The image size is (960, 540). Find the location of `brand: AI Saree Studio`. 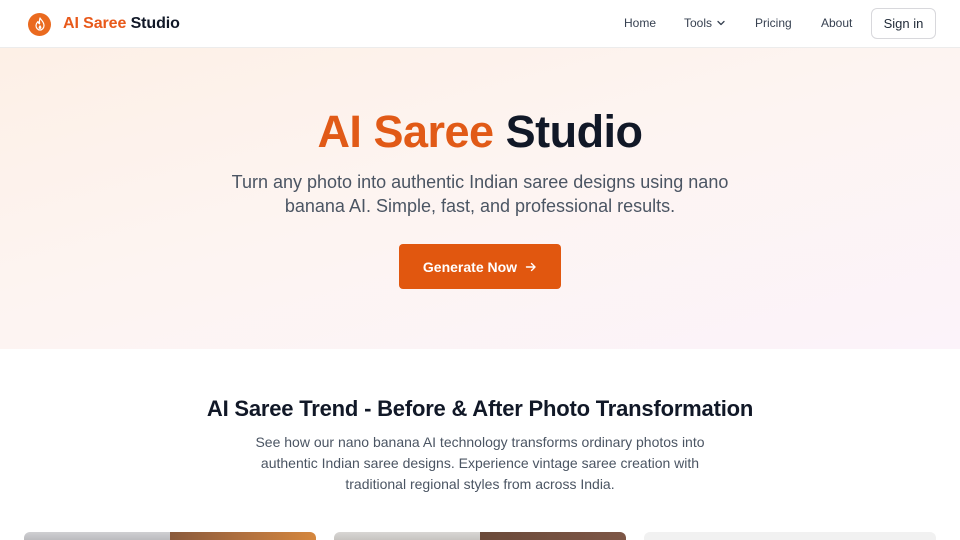

brand: AI Saree Studio is located at coordinates (104, 24).